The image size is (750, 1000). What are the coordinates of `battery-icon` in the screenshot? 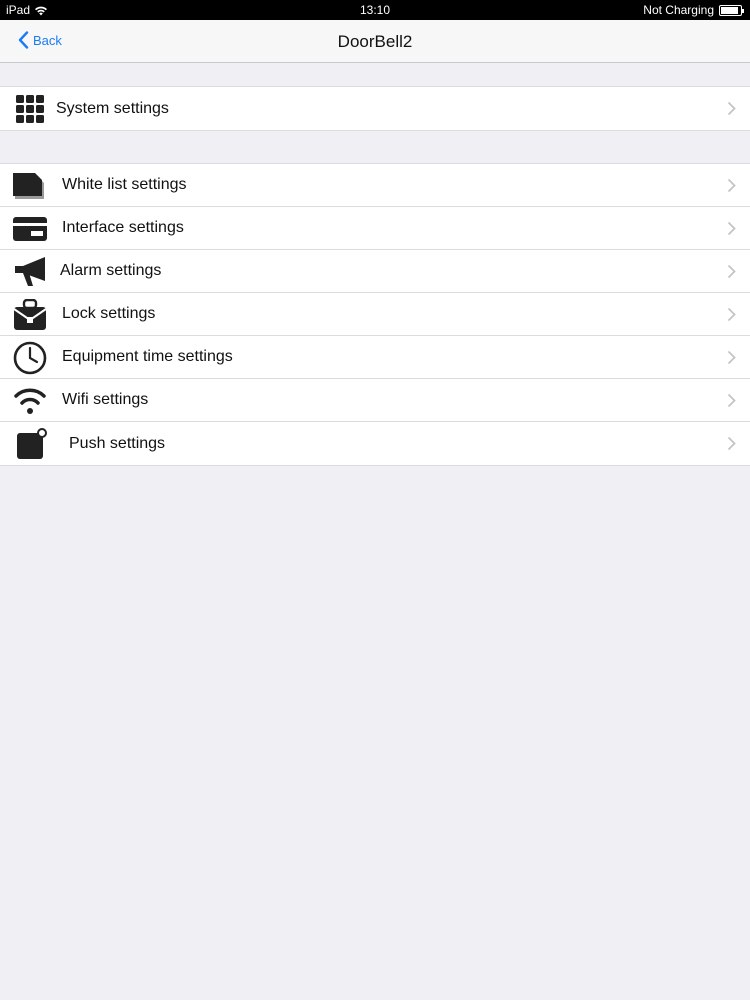 It's located at (731, 10).